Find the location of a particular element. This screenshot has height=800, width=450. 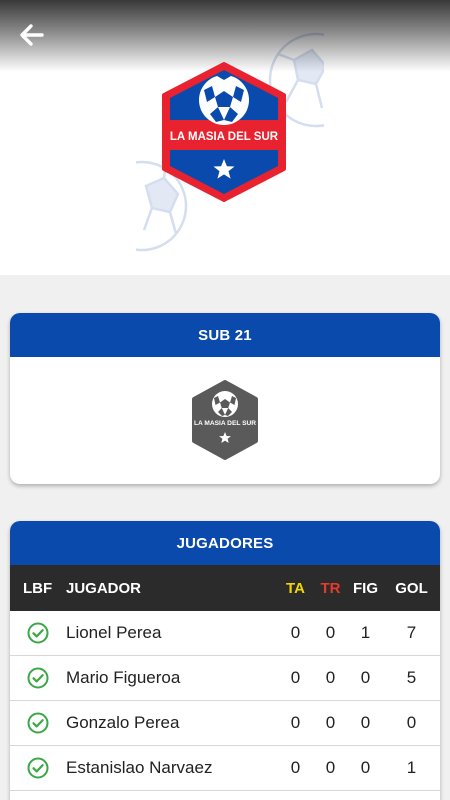

team-card-title: SUB 21 is located at coordinates (225, 335).